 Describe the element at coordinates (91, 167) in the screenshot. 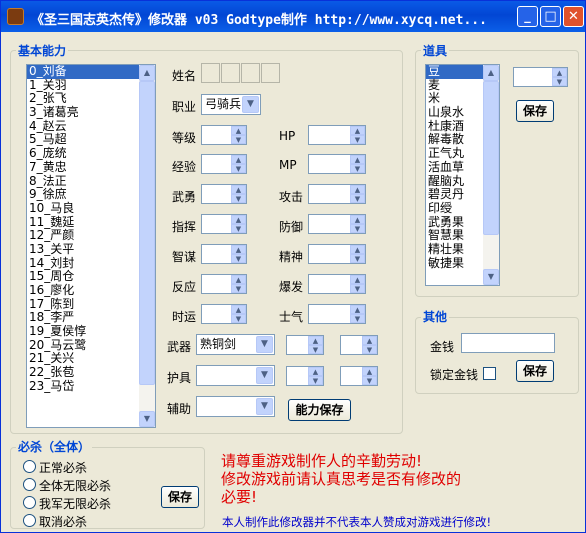

I see `character-list-item: 7_黄忠` at that location.